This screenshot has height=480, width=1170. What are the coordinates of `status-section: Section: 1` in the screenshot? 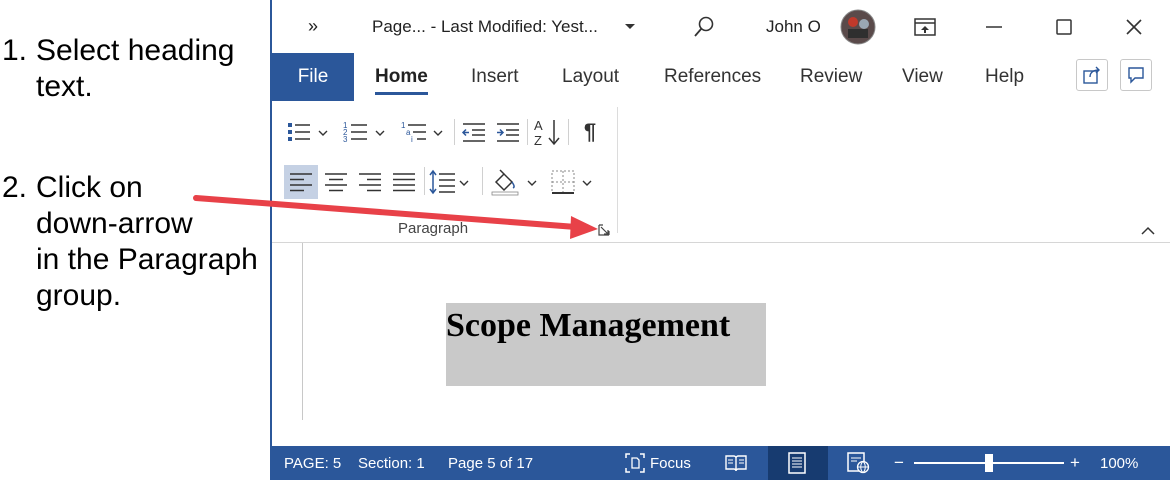 It's located at (391, 463).